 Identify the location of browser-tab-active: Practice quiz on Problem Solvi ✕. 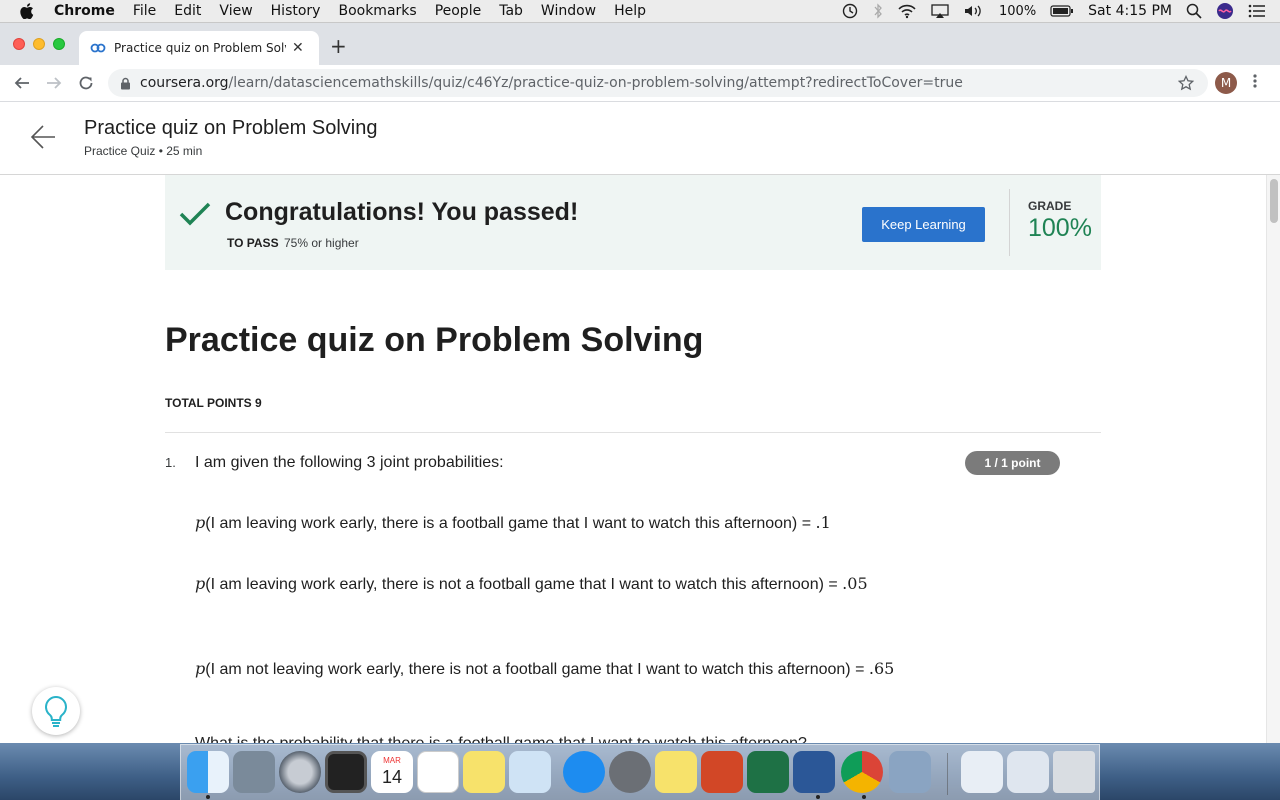
(199, 48).